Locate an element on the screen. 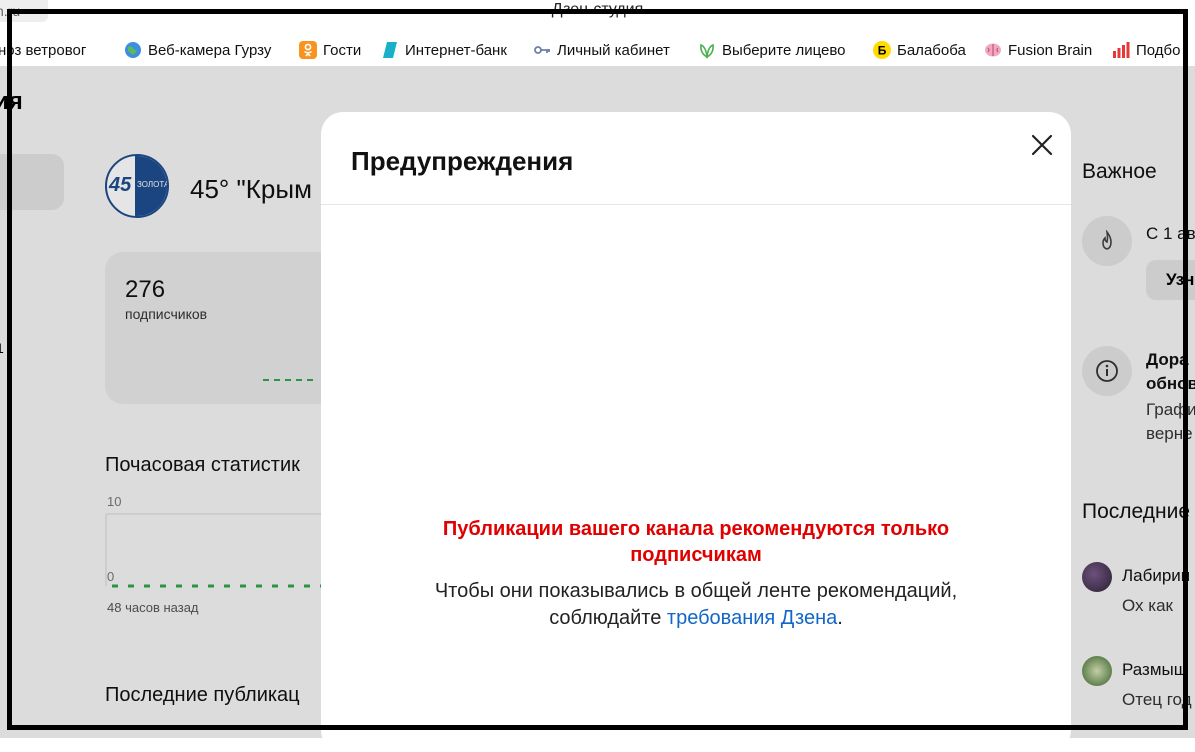 The height and width of the screenshot is (752, 1195). warning-text-after-link: . is located at coordinates (840, 618).